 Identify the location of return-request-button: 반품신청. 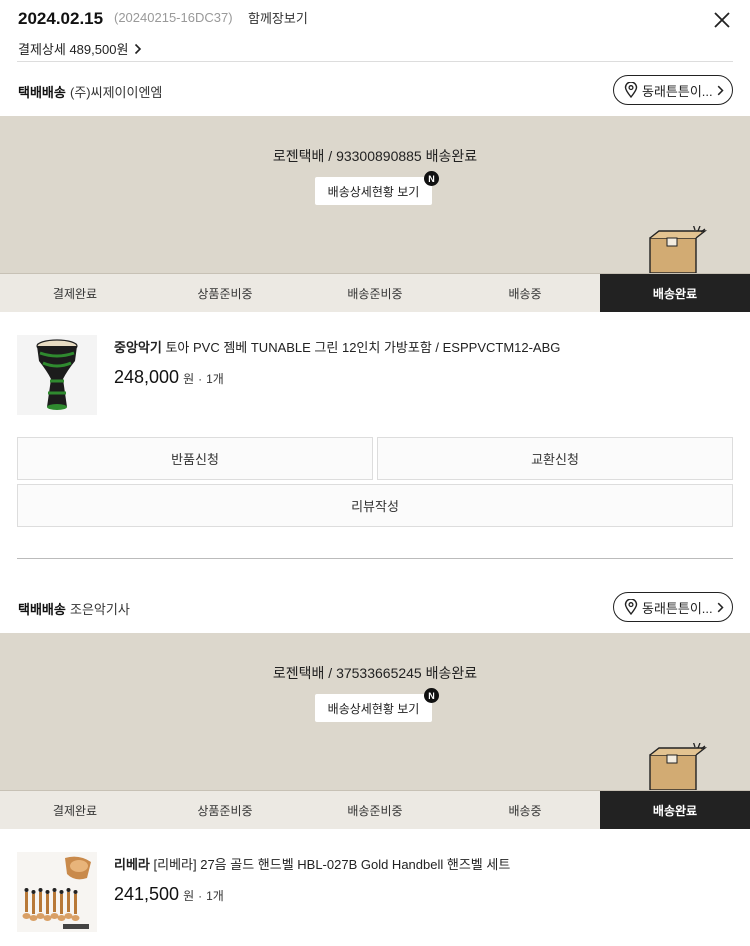
(195, 458).